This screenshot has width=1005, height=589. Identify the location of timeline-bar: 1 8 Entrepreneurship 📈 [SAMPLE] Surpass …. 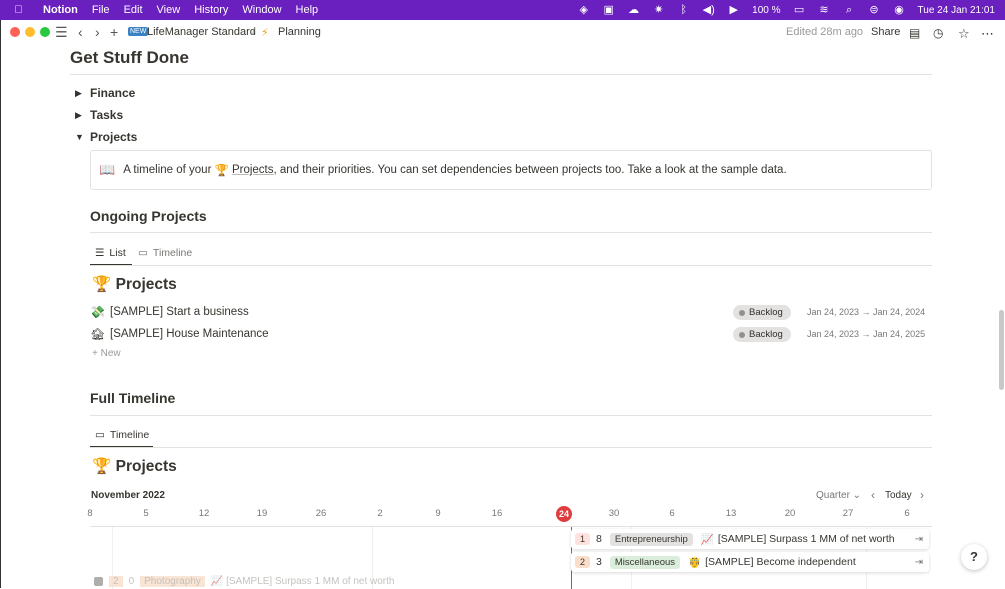
(750, 539).